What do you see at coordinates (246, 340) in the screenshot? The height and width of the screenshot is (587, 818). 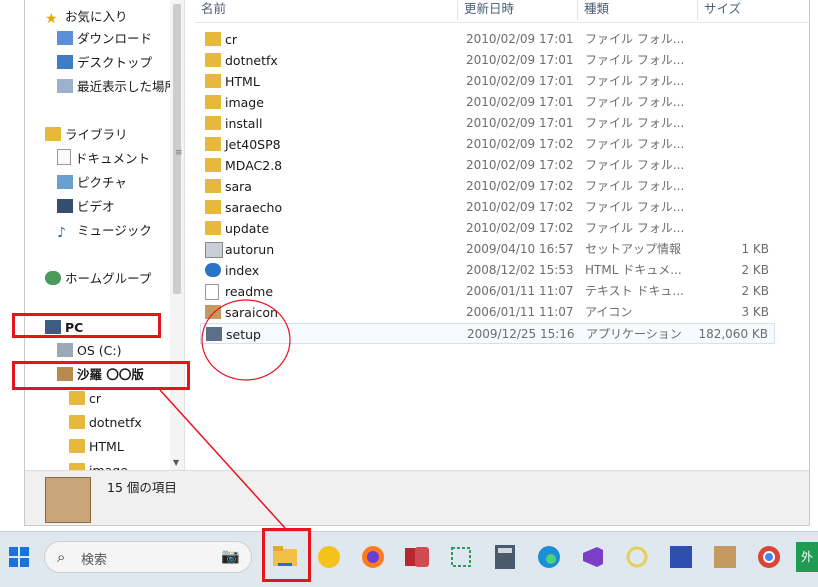 I see `annotation-circle` at bounding box center [246, 340].